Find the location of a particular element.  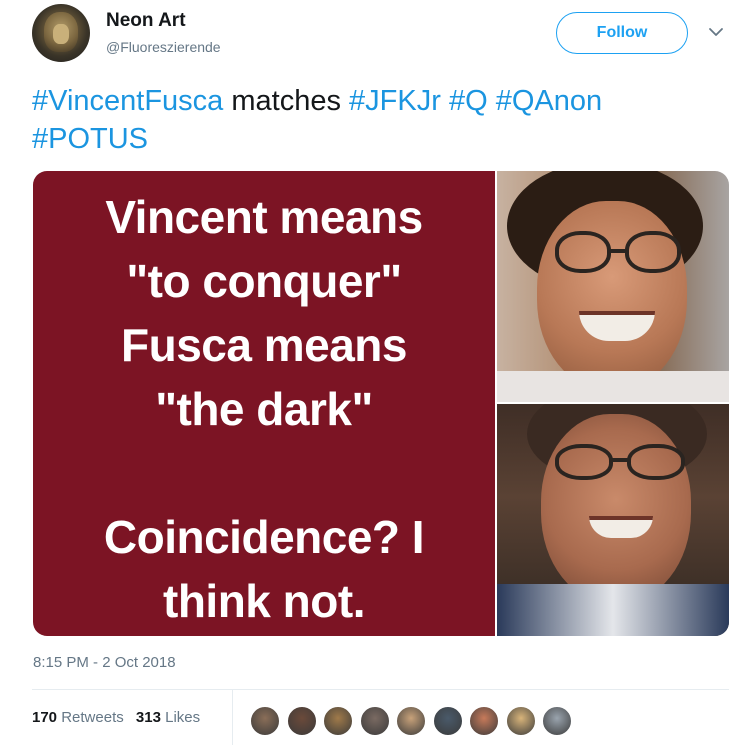

likers-avatars is located at coordinates (413, 721).